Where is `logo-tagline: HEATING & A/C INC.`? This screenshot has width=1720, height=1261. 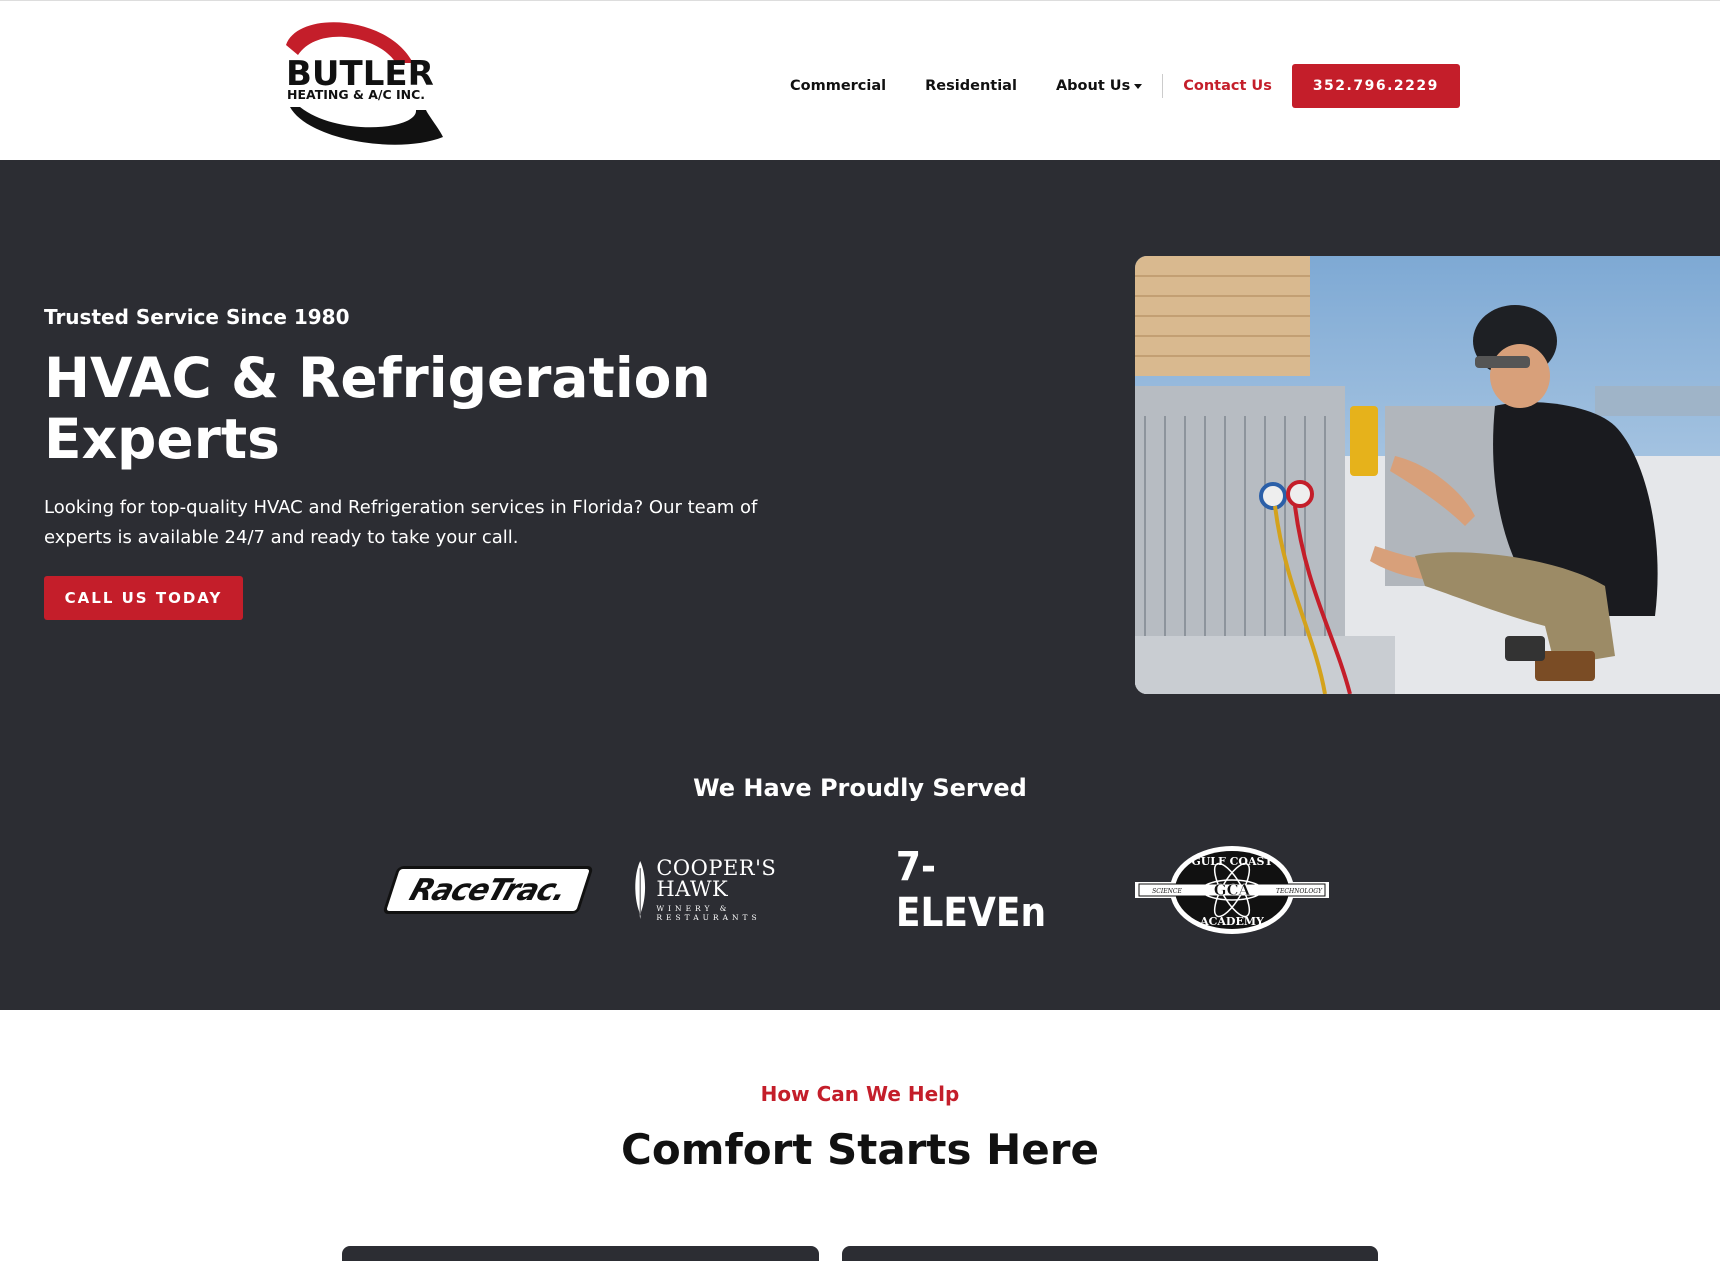
logo-tagline: HEATING & A/C INC. is located at coordinates (356, 94).